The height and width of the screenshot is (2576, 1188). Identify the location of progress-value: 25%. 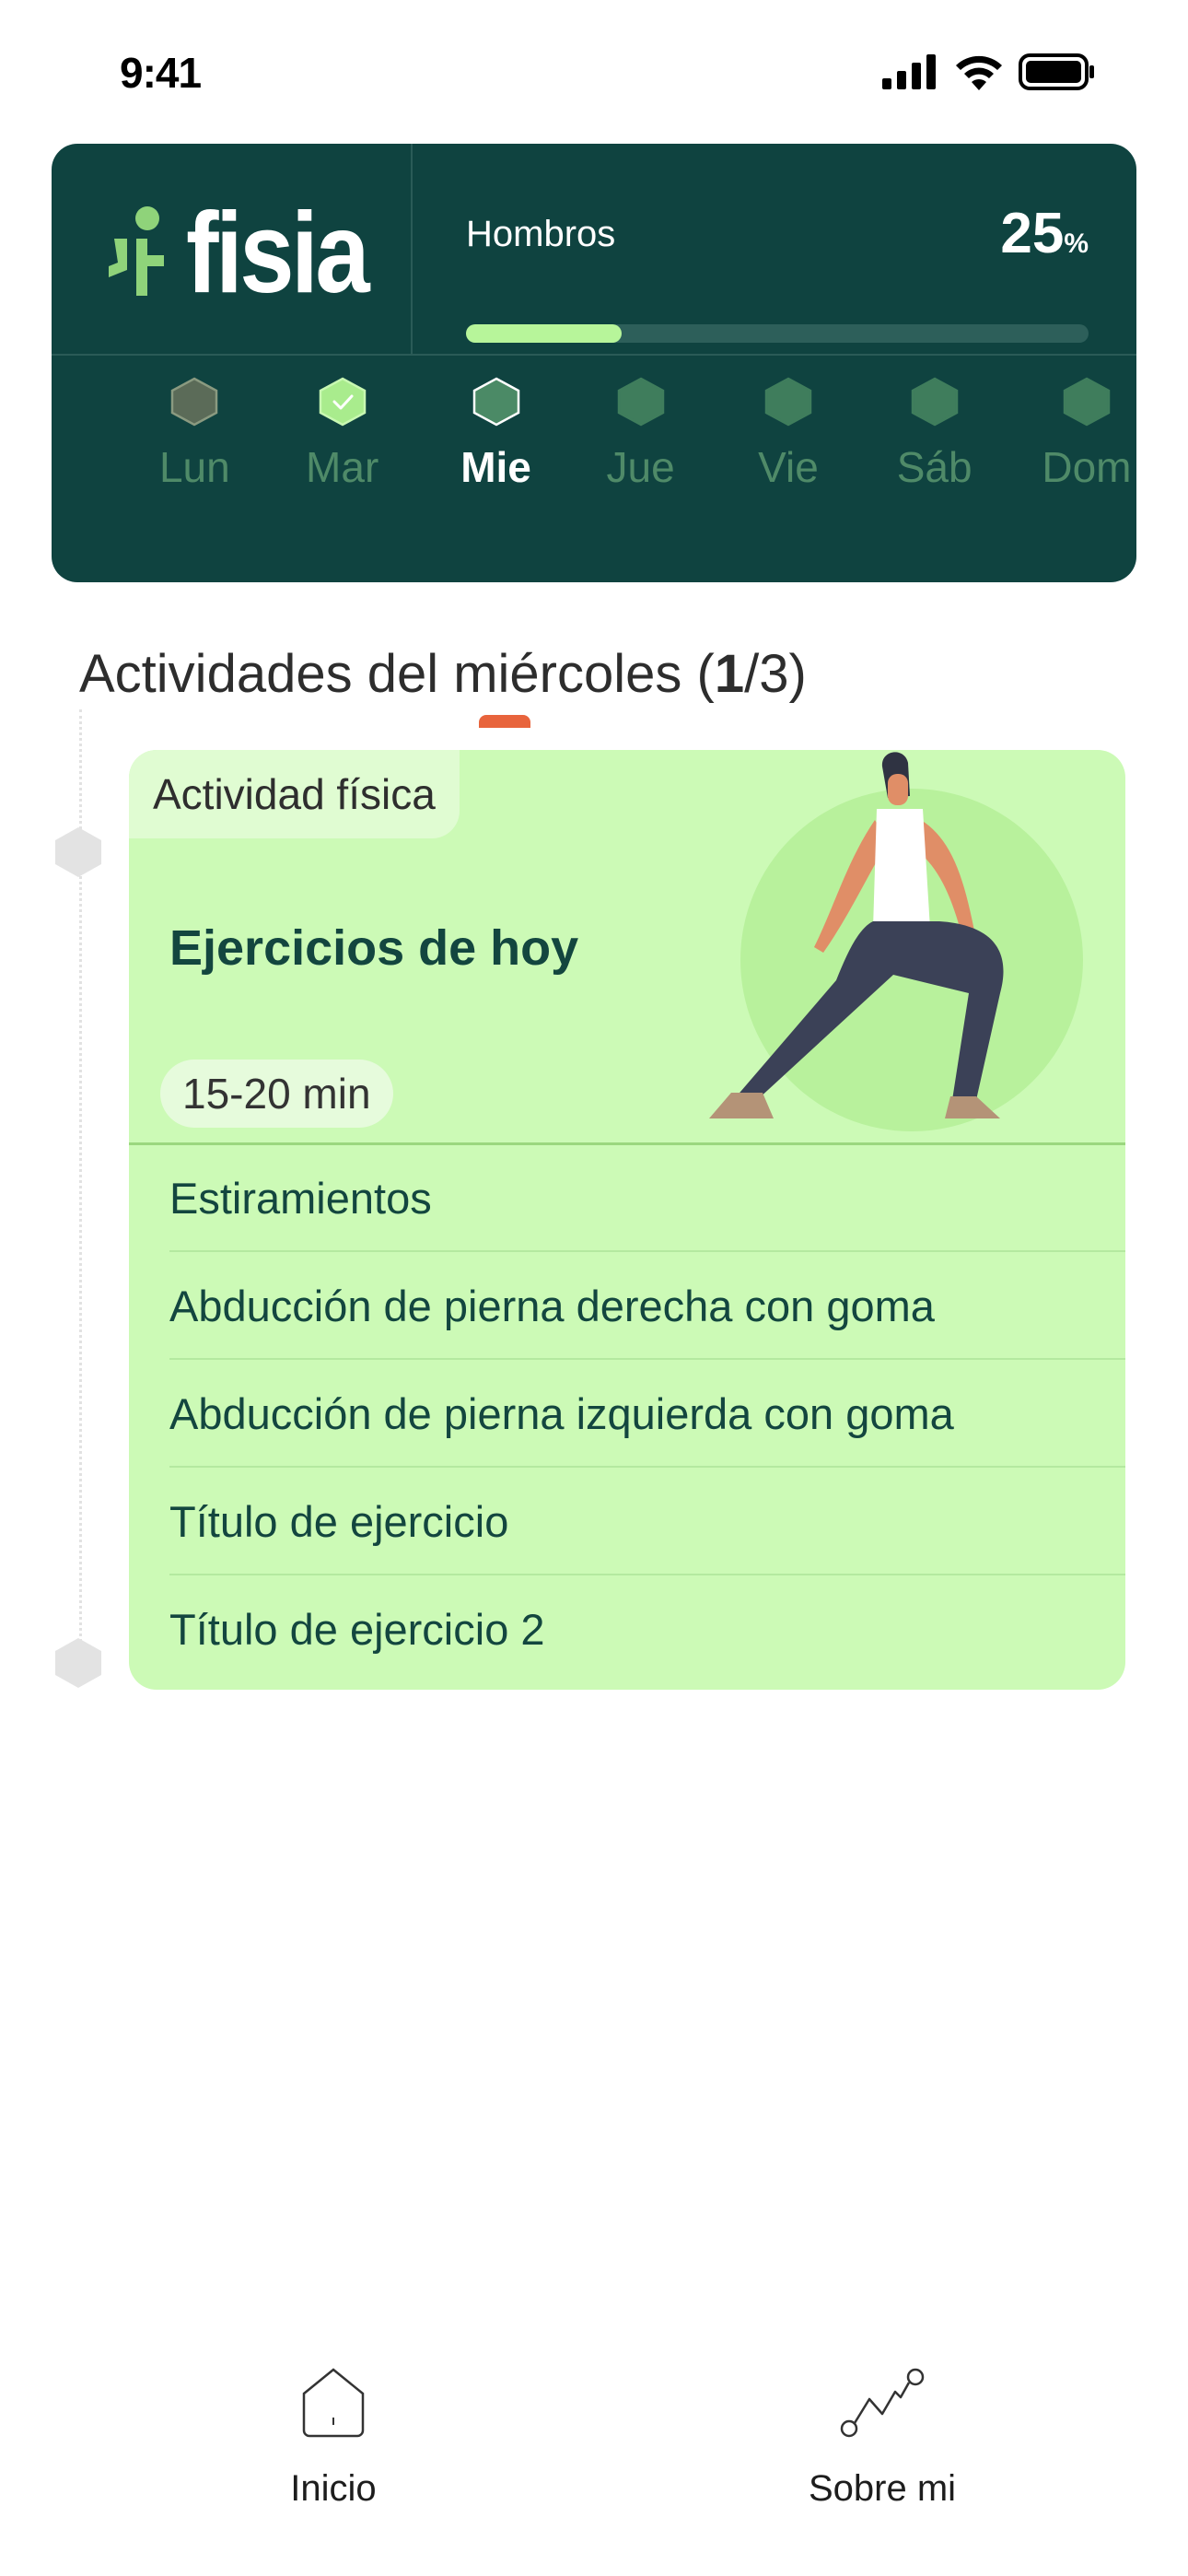
(1044, 233).